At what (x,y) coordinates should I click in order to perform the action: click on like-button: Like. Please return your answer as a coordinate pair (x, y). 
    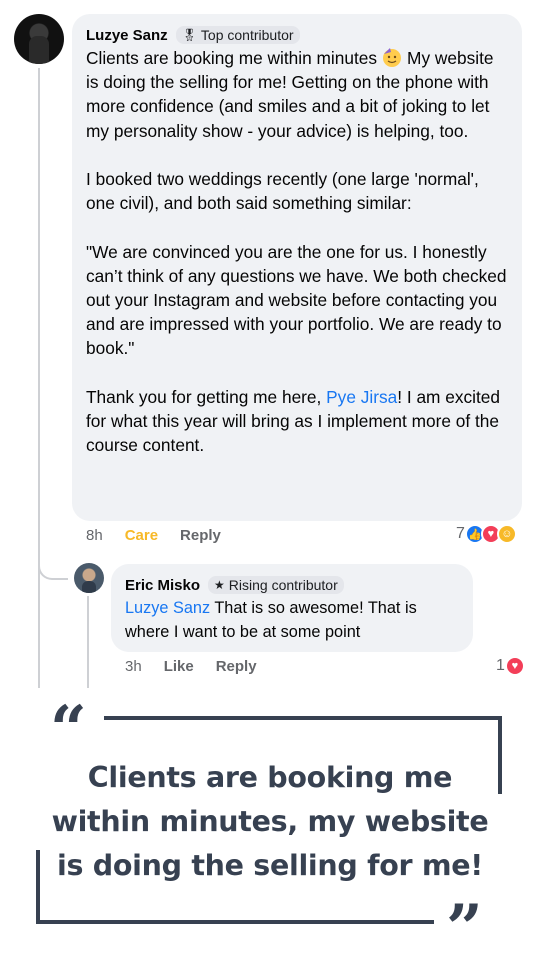
    Looking at the image, I should click on (179, 666).